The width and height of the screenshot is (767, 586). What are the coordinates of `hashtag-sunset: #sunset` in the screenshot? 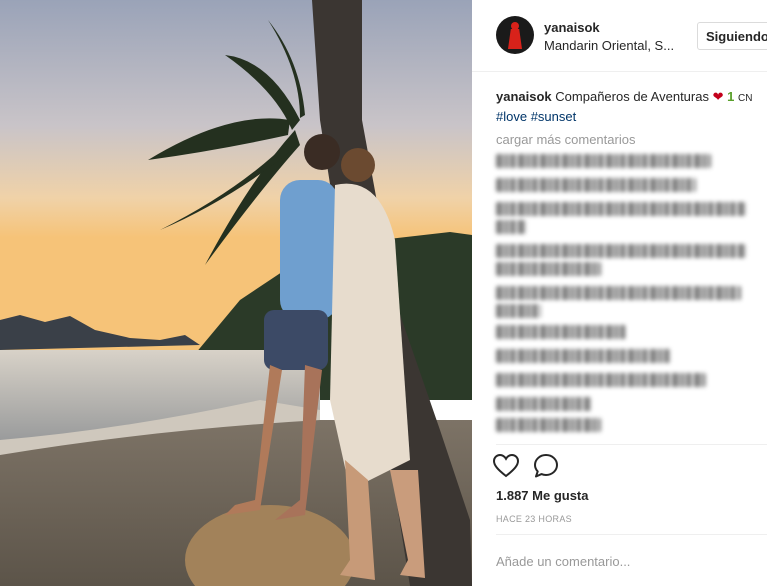 It's located at (554, 116).